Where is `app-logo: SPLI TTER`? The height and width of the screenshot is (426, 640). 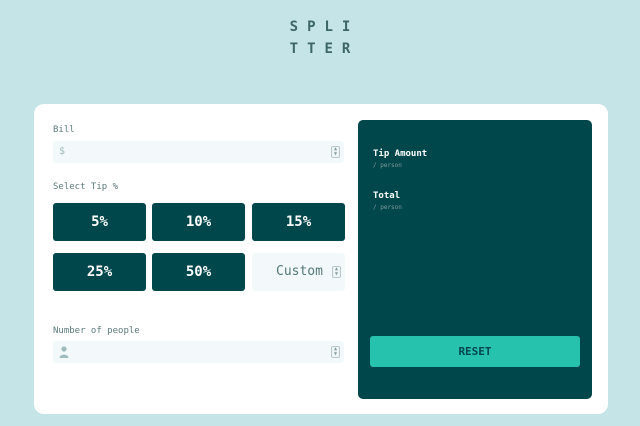
app-logo: SPLI TTER is located at coordinates (320, 38).